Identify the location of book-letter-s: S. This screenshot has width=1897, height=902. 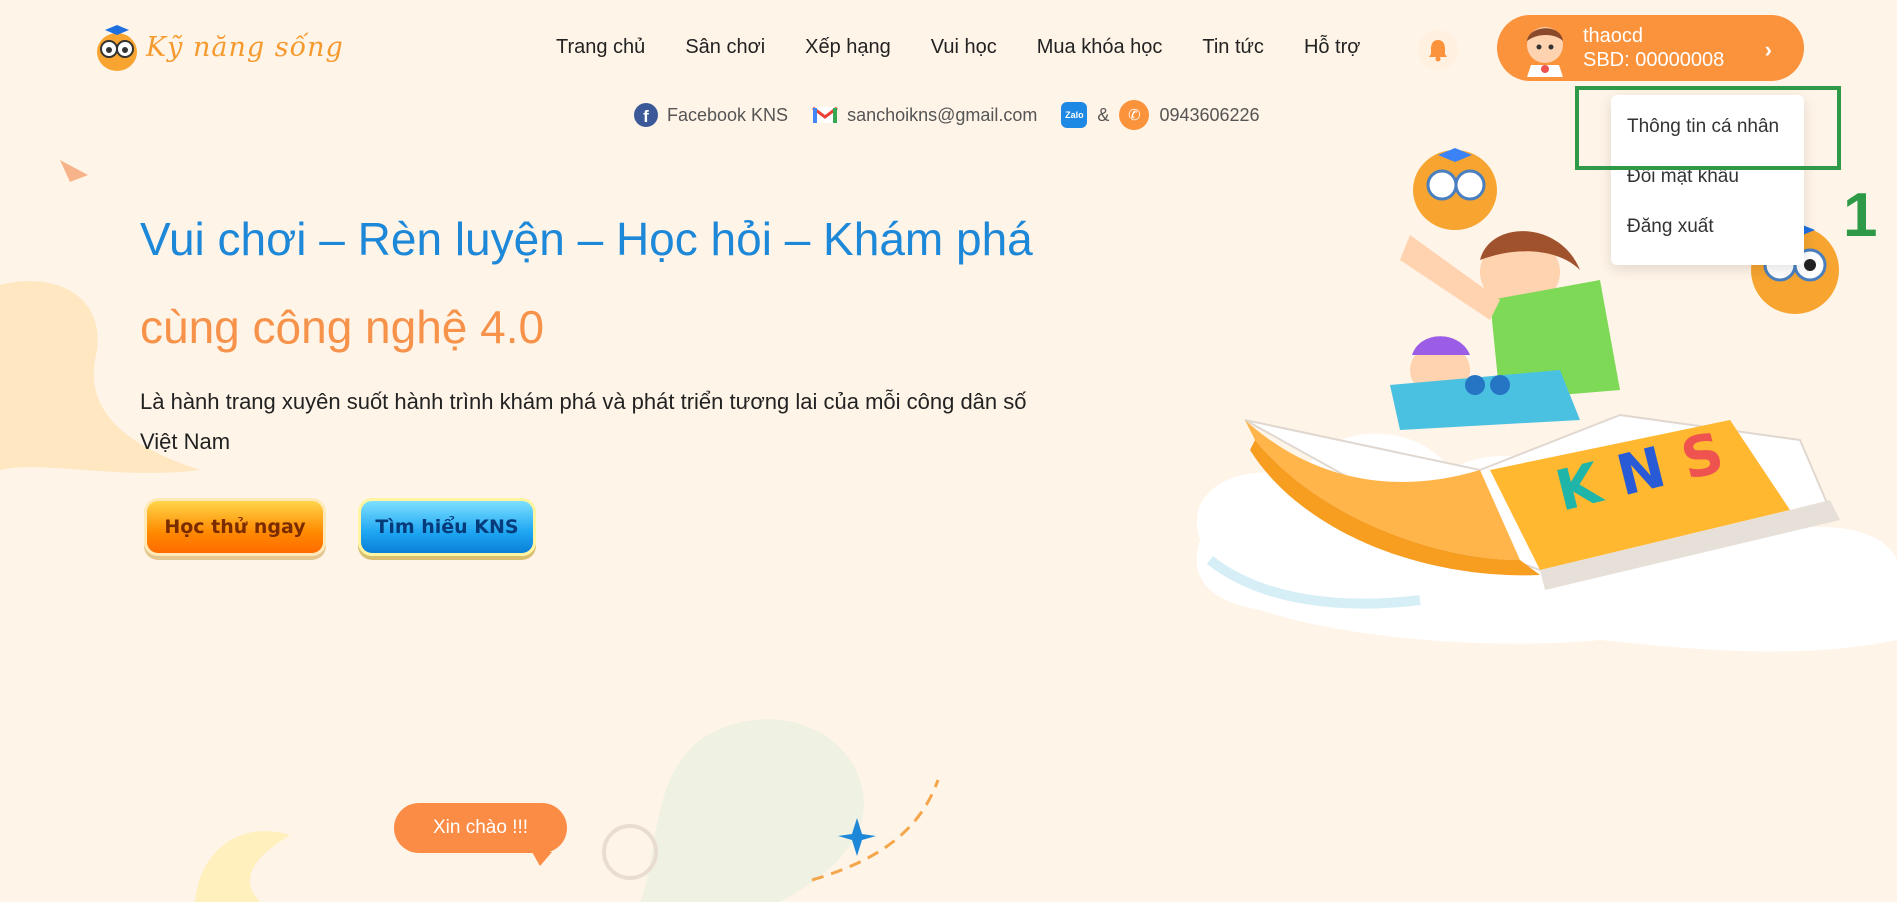
(1702, 457).